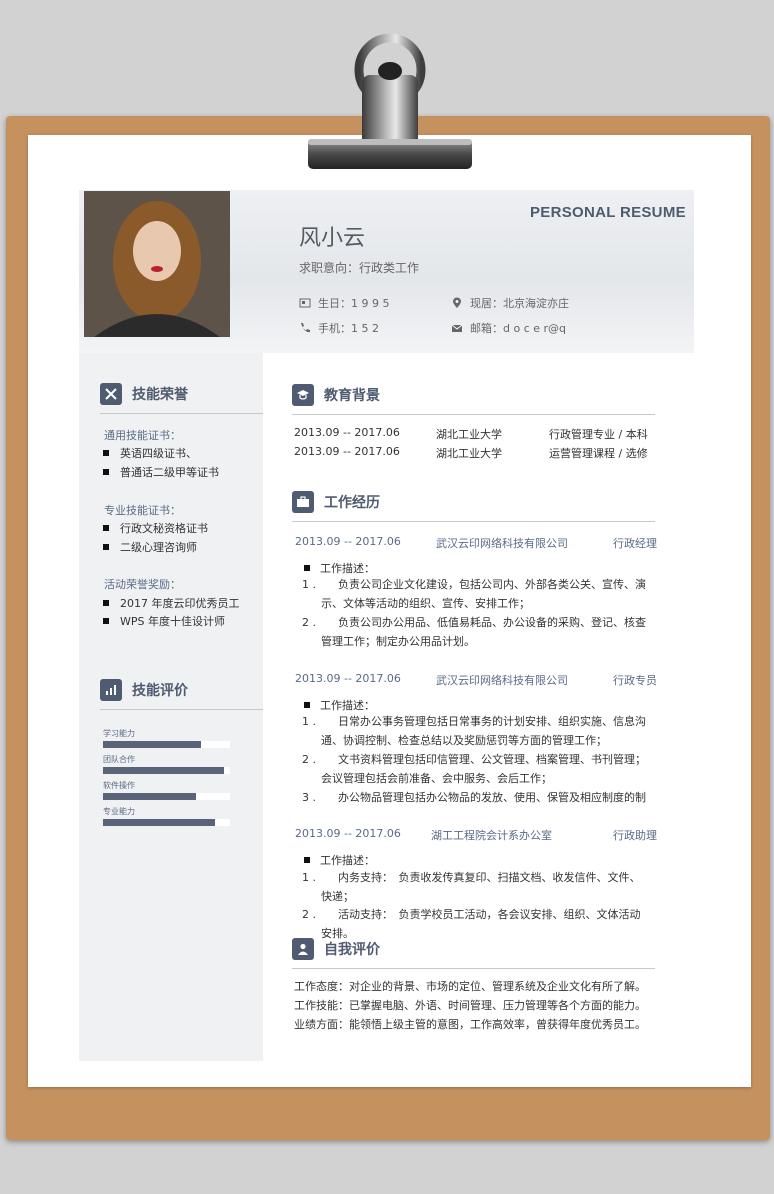  I want to click on education-section-header: 教育背景, so click(336, 395).